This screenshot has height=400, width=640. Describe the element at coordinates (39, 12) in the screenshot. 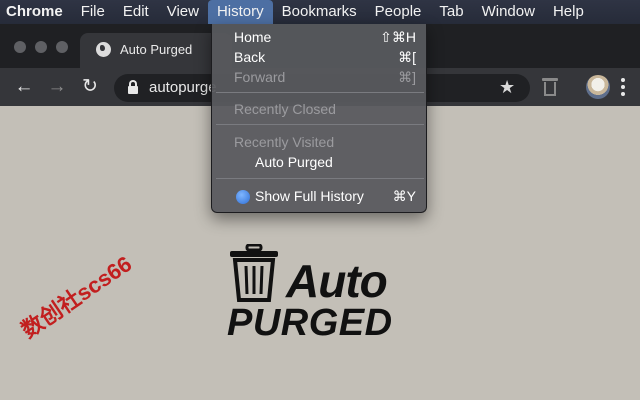

I see `menu-chrome: Chrome` at that location.